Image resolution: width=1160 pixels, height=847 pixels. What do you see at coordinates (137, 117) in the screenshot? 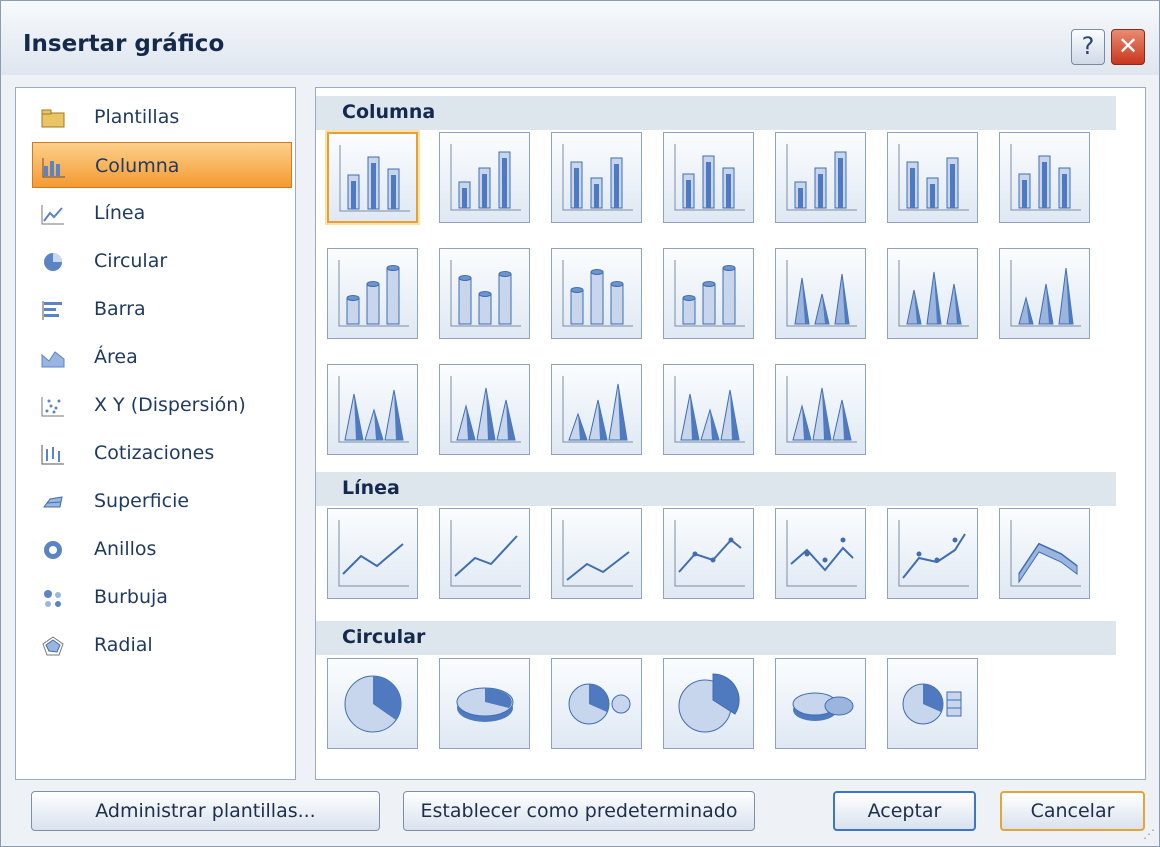
I see `category-label: Plantillas` at bounding box center [137, 117].